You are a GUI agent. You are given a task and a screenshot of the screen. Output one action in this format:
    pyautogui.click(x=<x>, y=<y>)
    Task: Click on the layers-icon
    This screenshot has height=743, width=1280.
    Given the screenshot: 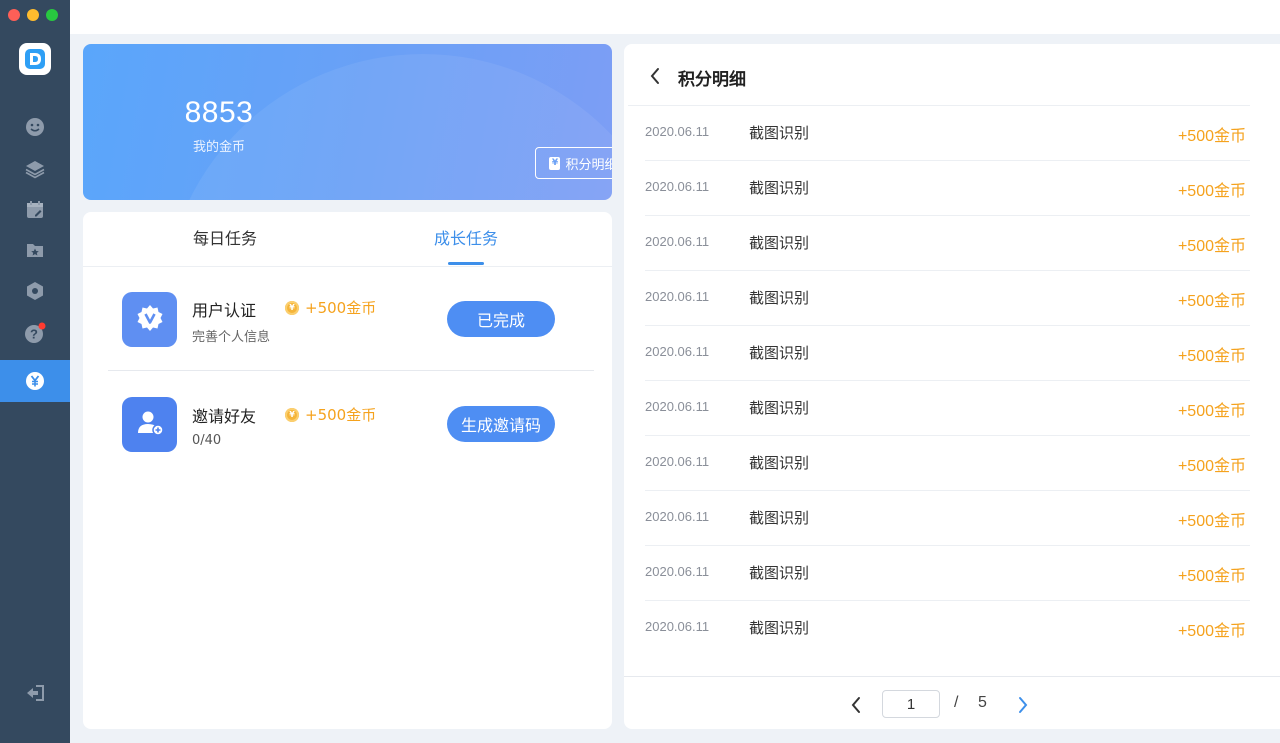 What is the action you would take?
    pyautogui.click(x=35, y=169)
    